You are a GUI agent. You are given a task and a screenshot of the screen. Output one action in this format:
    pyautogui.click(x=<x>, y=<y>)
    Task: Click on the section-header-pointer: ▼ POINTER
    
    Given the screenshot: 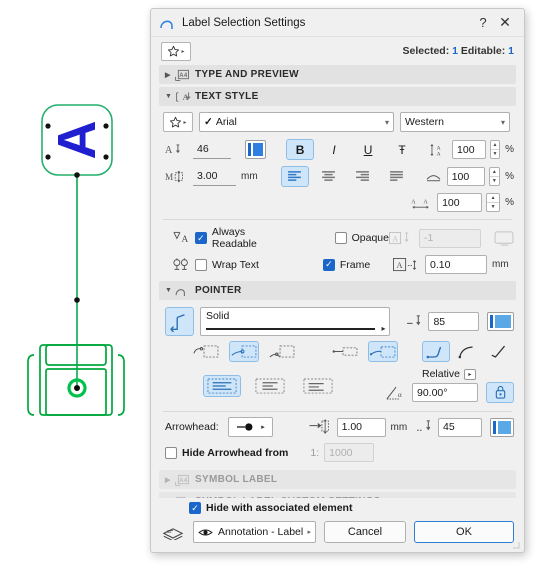 What is the action you would take?
    pyautogui.click(x=337, y=290)
    